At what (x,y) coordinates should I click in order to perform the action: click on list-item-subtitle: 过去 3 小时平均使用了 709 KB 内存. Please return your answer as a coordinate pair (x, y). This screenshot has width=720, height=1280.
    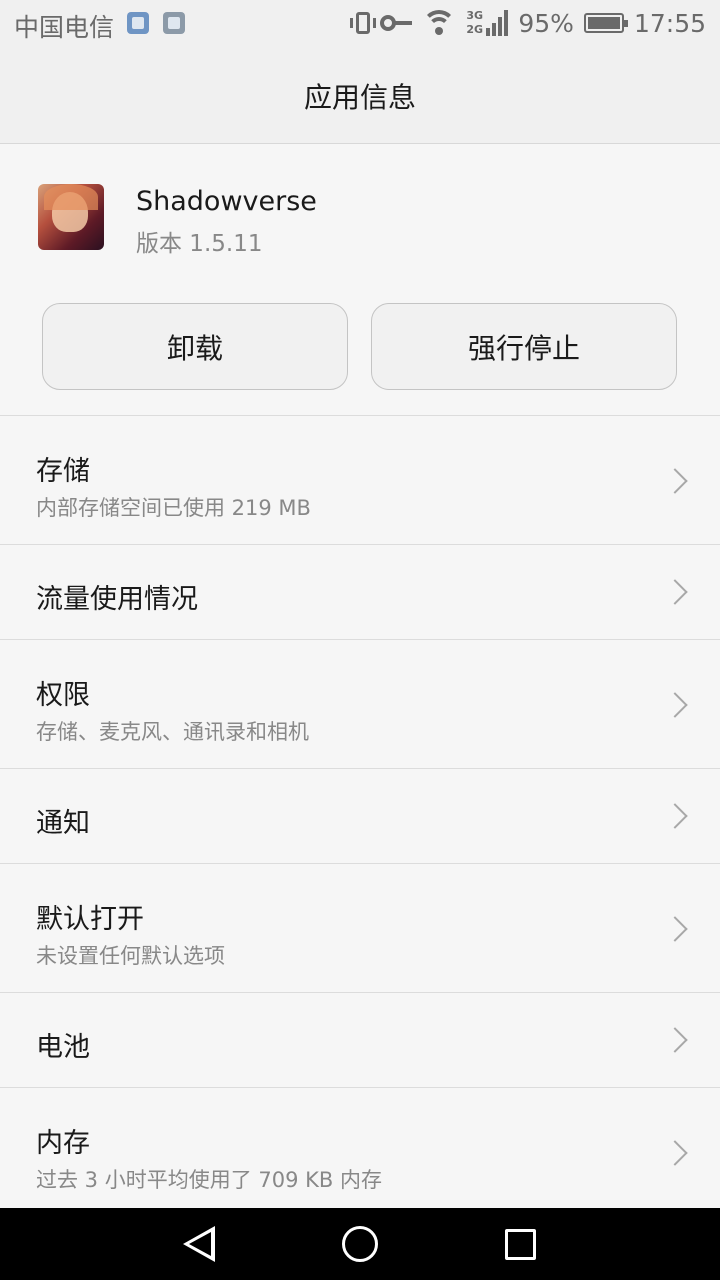
    Looking at the image, I should click on (209, 1180).